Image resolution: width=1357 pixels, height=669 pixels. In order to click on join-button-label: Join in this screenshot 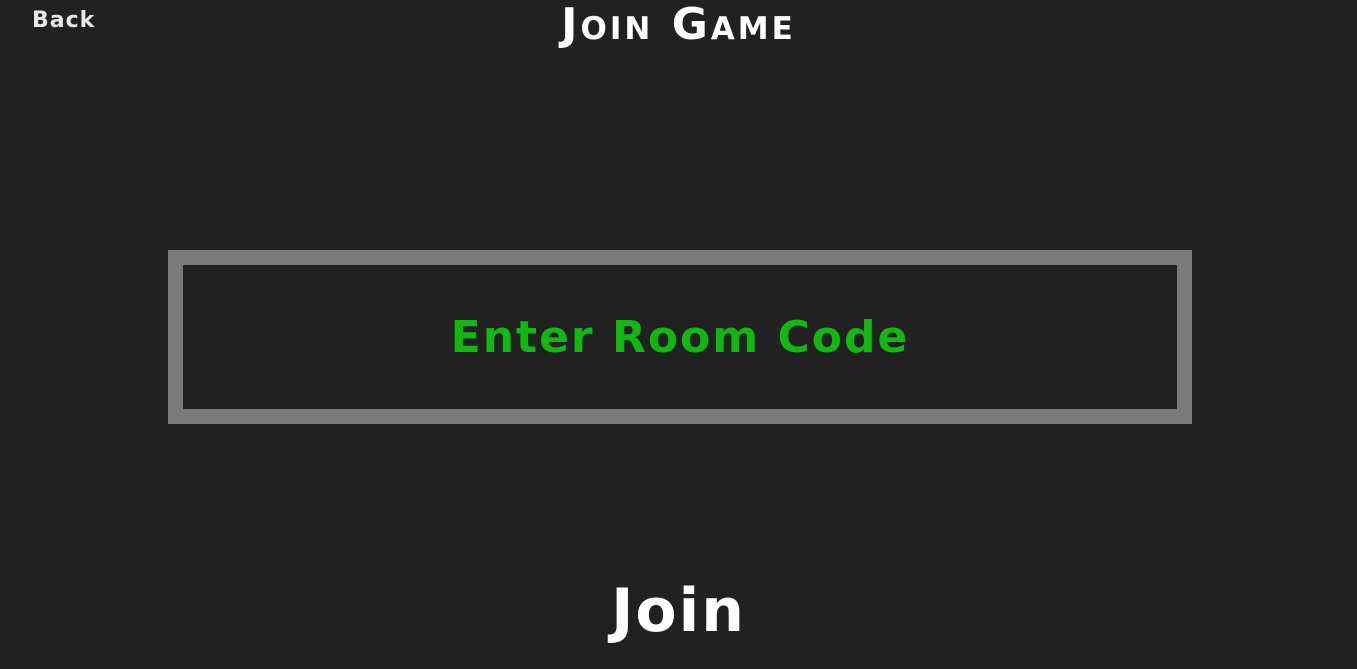, I will do `click(678, 611)`.